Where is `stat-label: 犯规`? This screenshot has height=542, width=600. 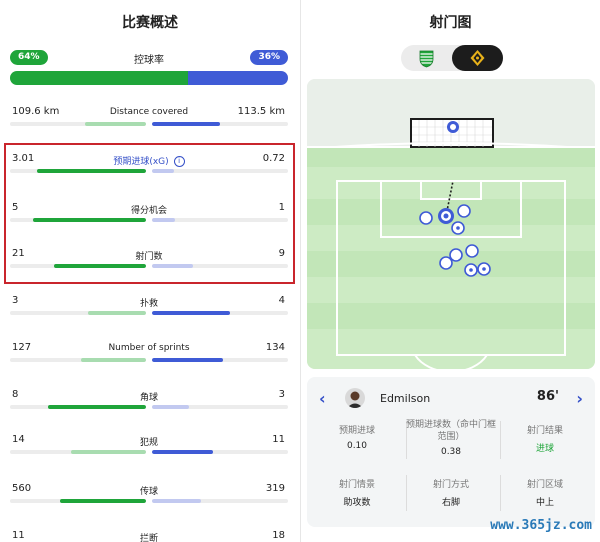 stat-label: 犯规 is located at coordinates (149, 441).